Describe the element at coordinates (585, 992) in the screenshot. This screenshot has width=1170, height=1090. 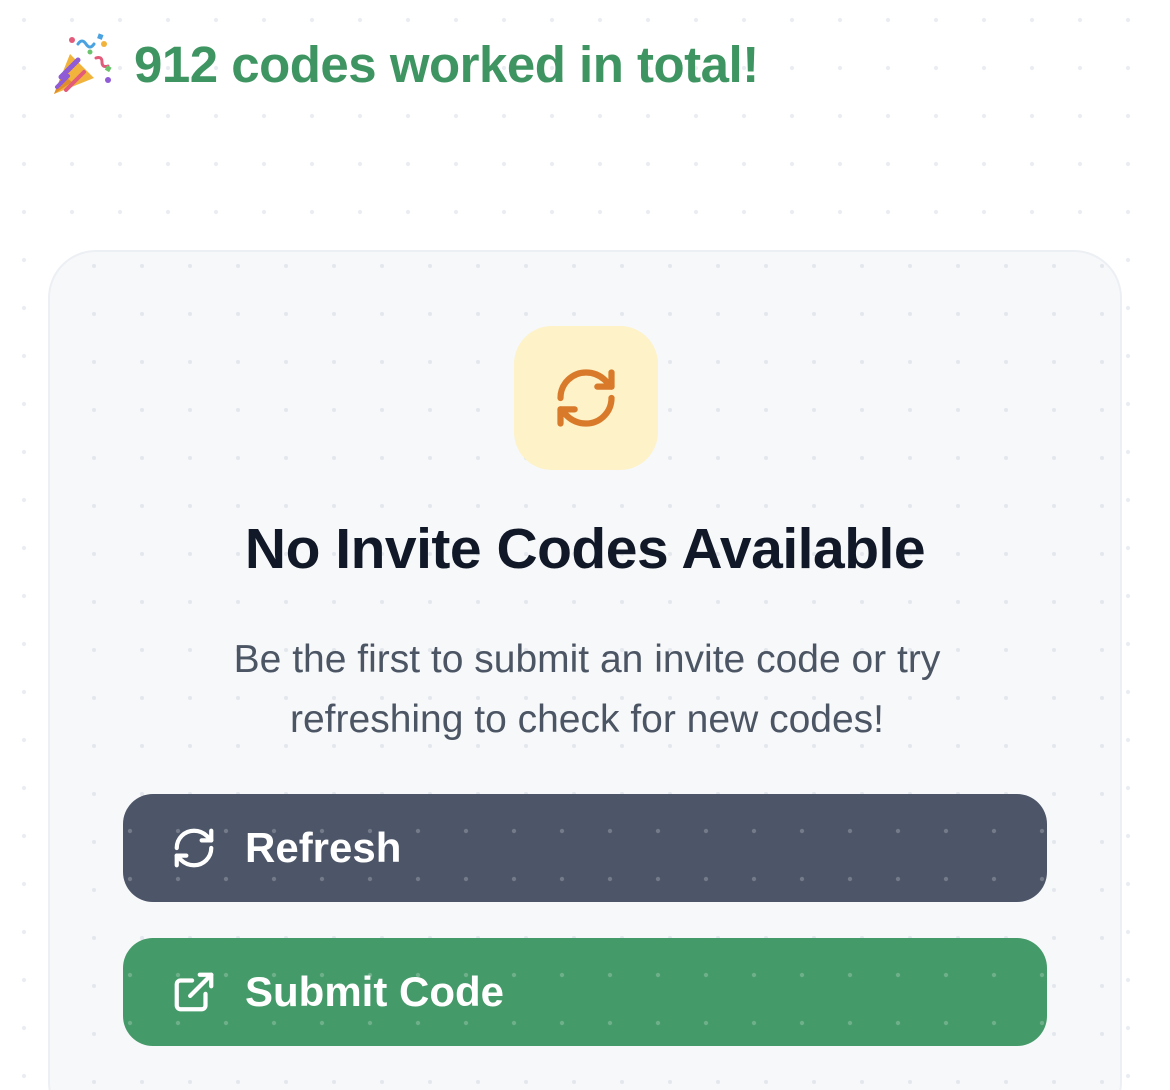
I see `submit-code-button: Submit Code` at that location.